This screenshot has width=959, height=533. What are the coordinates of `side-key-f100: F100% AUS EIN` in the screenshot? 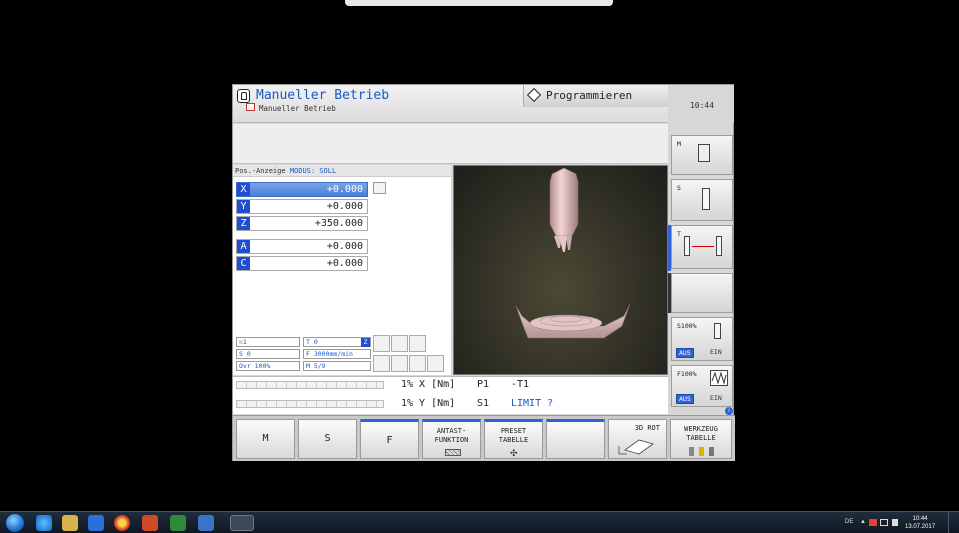 It's located at (702, 386).